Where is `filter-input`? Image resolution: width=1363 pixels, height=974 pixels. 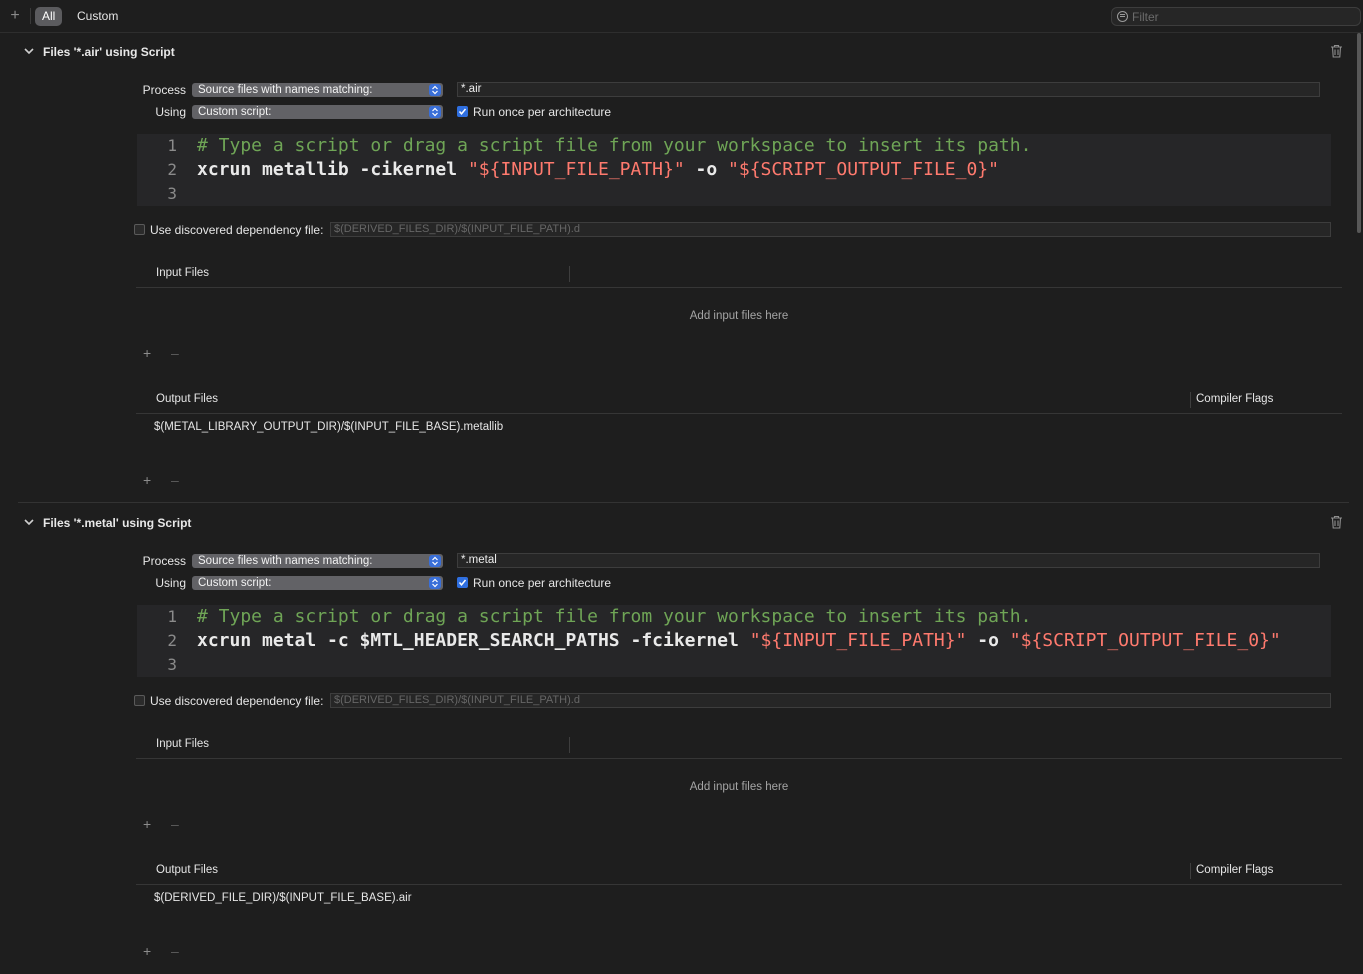 filter-input is located at coordinates (1242, 16).